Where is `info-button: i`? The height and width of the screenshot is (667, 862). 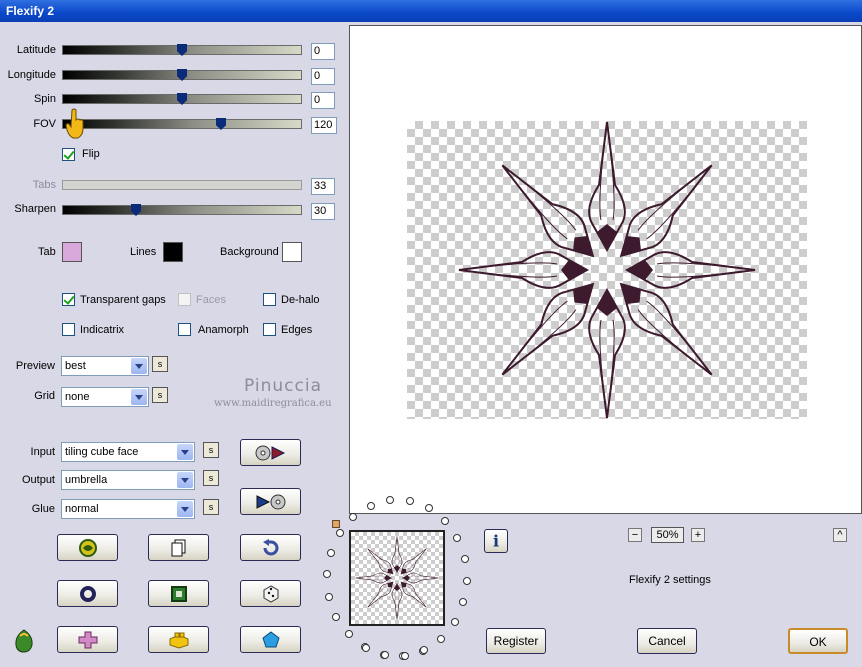
info-button: i is located at coordinates (496, 541).